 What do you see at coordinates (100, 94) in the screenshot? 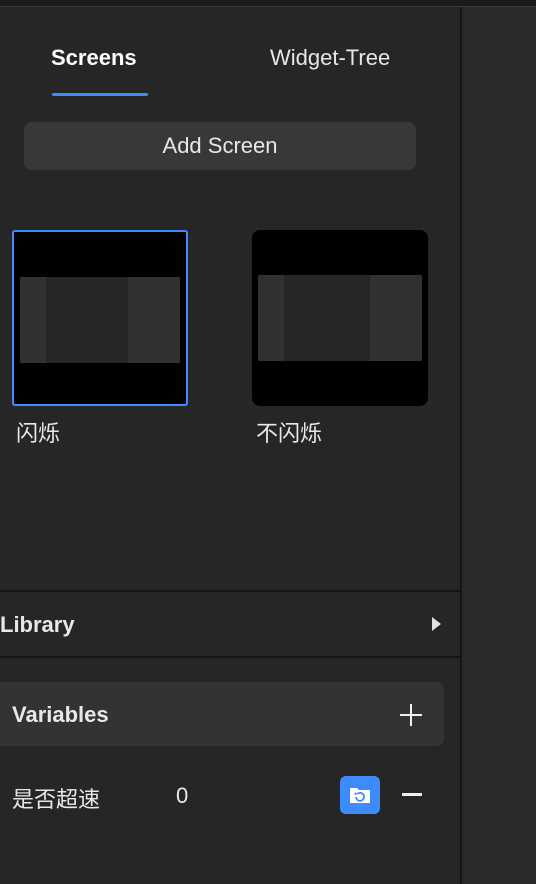
I see `active-tab-indicator` at bounding box center [100, 94].